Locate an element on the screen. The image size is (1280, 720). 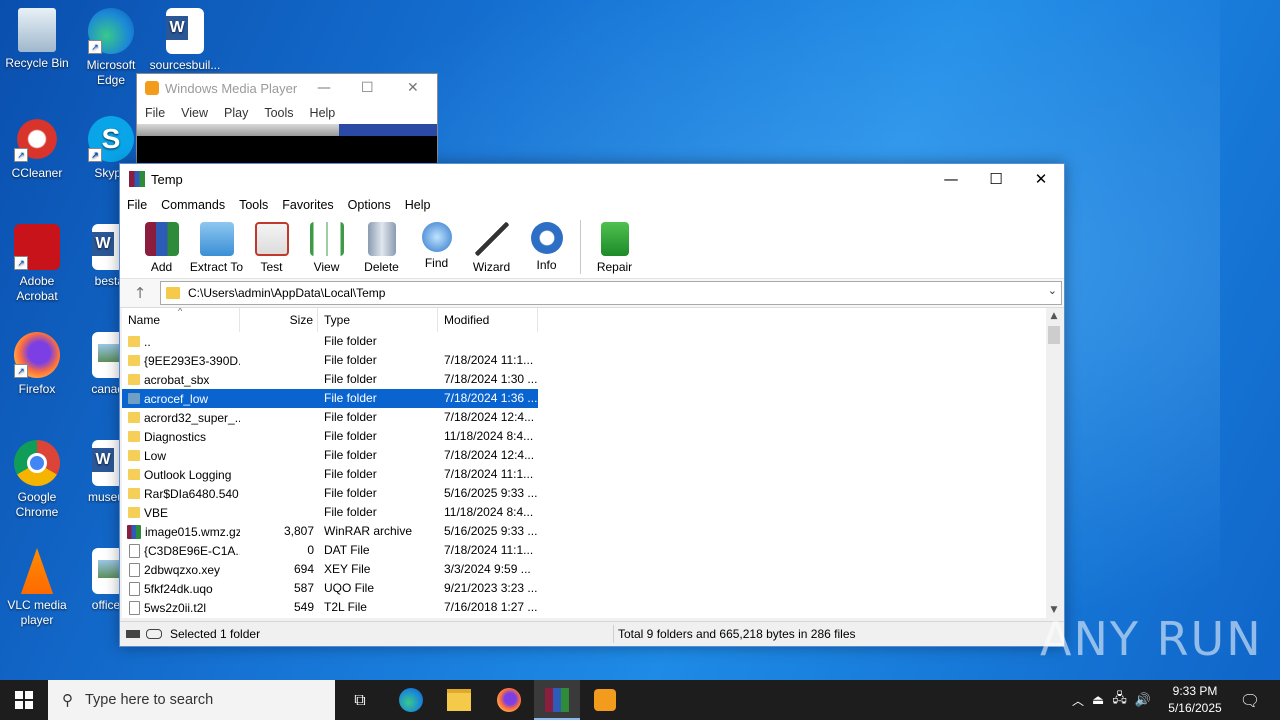
notification-button: 🗨 is located at coordinates (1250, 700).